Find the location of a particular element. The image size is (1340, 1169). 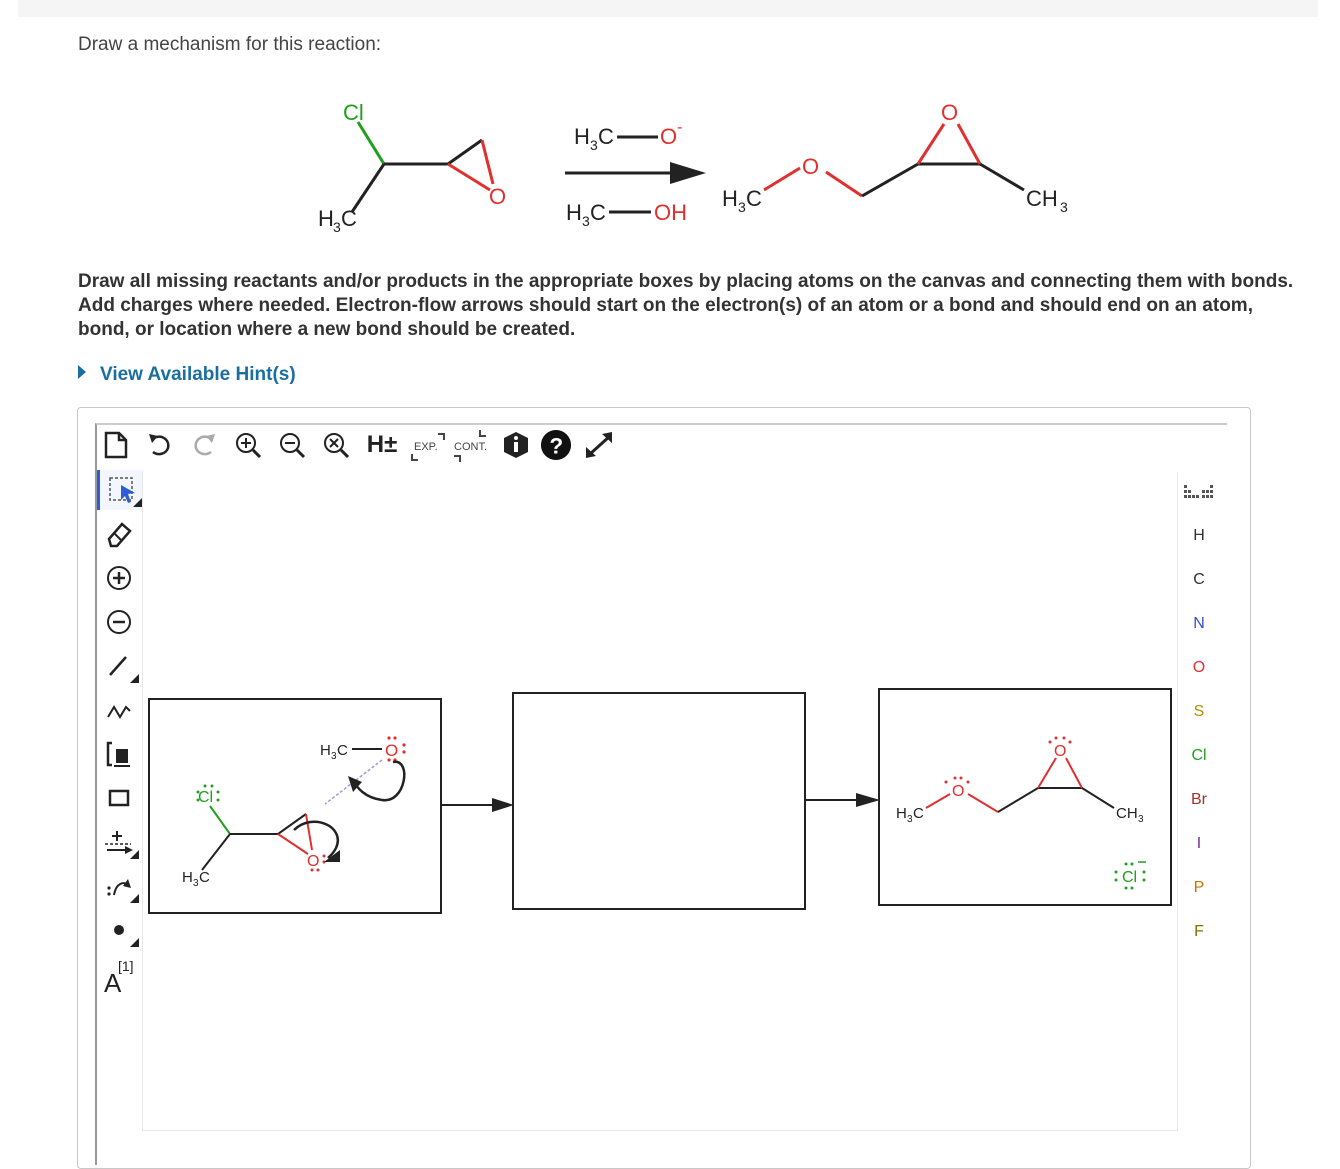

bond-tool-more-icon is located at coordinates (134, 678).